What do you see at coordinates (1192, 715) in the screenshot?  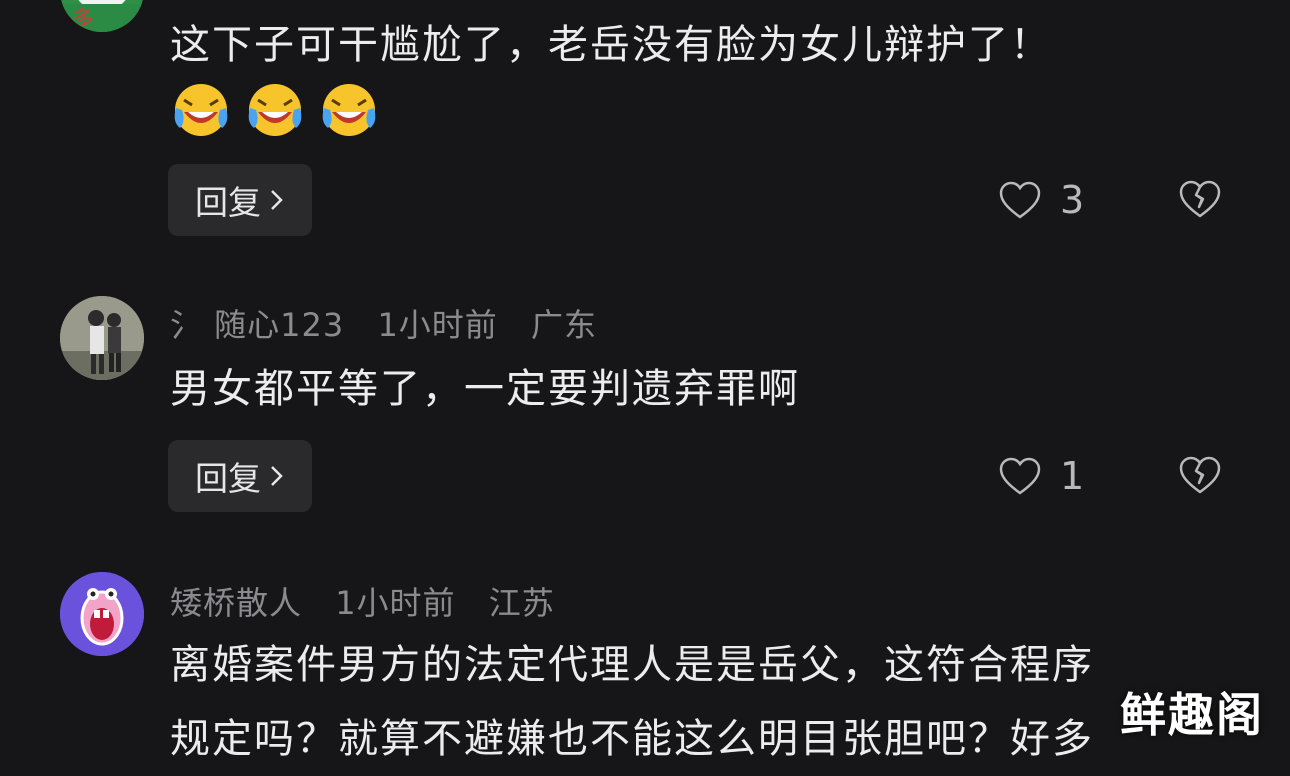 I see `watermark: 鲜趣阁` at bounding box center [1192, 715].